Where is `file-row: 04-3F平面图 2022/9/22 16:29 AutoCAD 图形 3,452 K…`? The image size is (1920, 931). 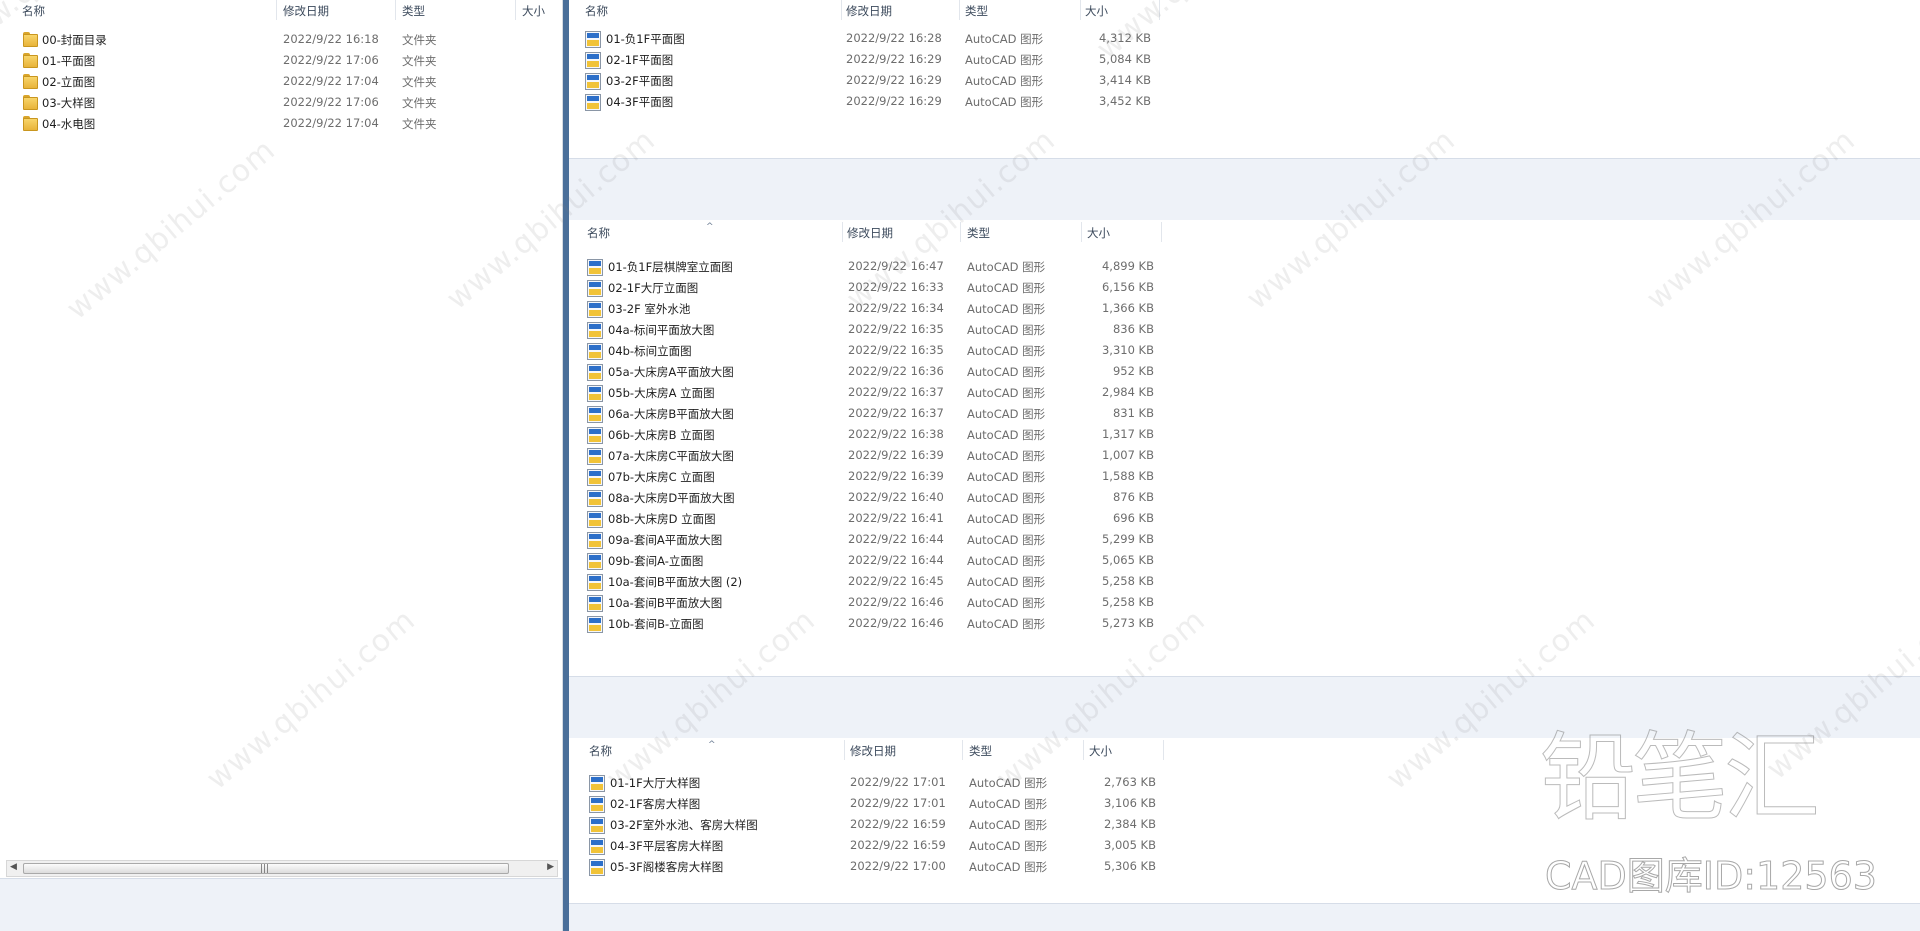
file-row: 04-3F平面图 2022/9/22 16:29 AutoCAD 图形 3,452 K… is located at coordinates (1244, 101).